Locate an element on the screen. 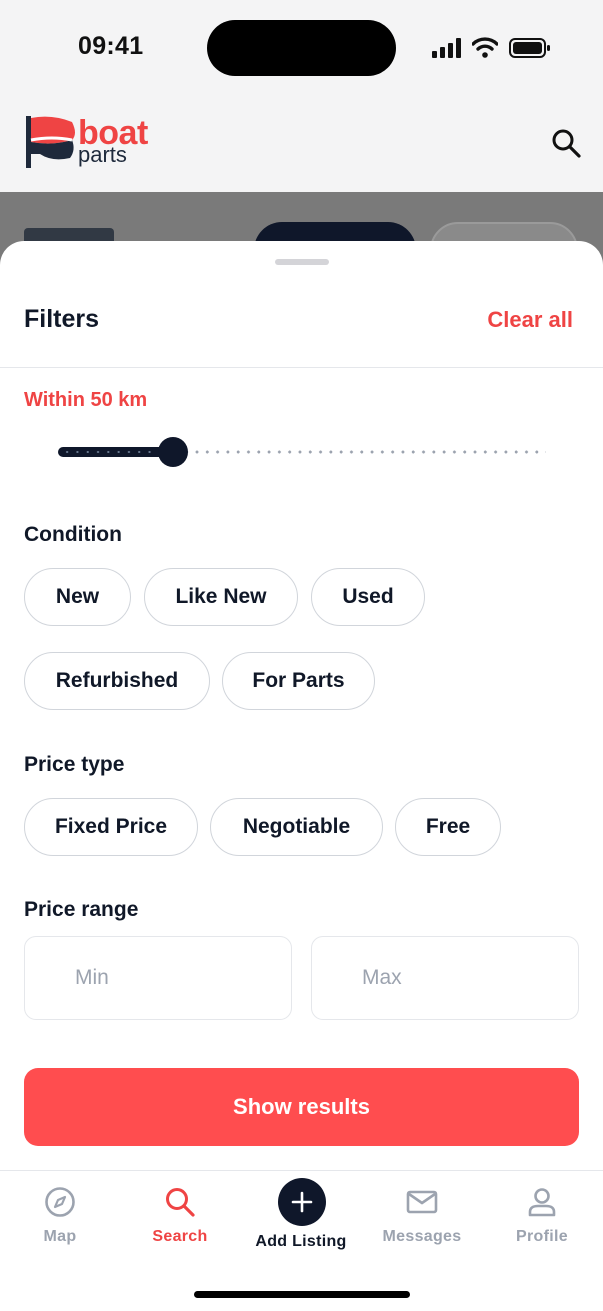  price-type-label: Price type is located at coordinates (74, 764).